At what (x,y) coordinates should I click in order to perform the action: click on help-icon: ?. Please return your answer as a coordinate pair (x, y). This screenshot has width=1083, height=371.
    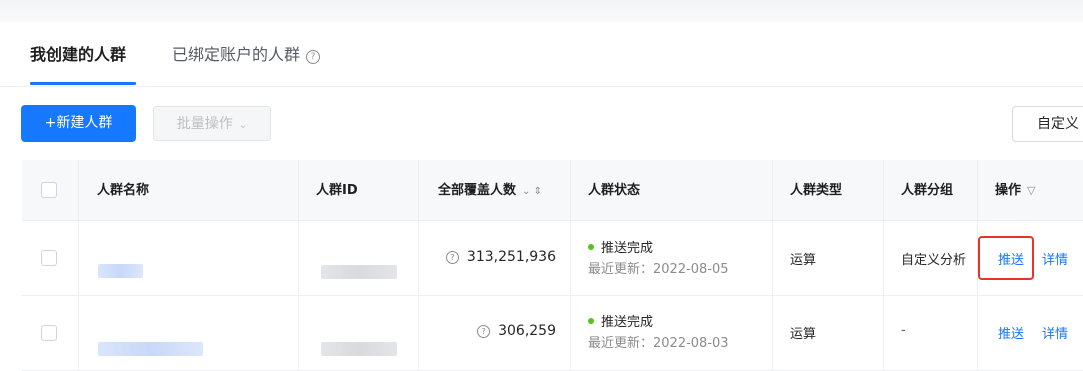
    Looking at the image, I should click on (313, 57).